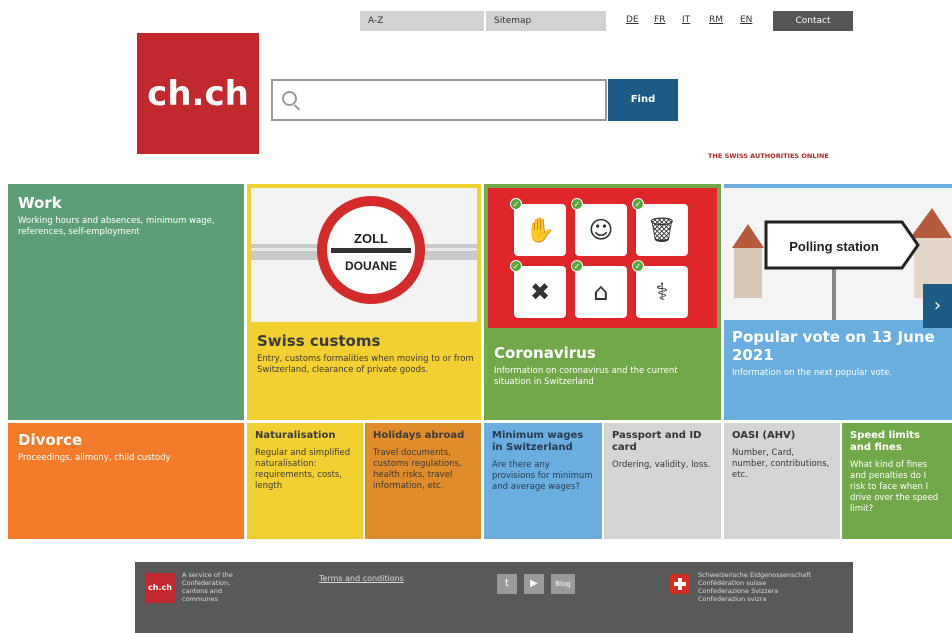 This screenshot has width=952, height=633. Describe the element at coordinates (452, 100) in the screenshot. I see `search-input` at that location.